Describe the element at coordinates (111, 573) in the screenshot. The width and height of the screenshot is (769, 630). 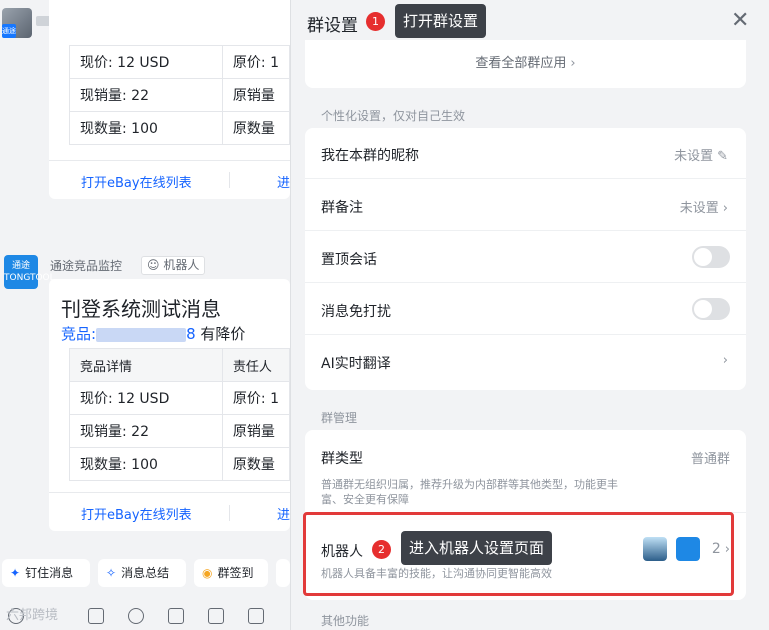
I see `sparkle-icon: ✧` at that location.